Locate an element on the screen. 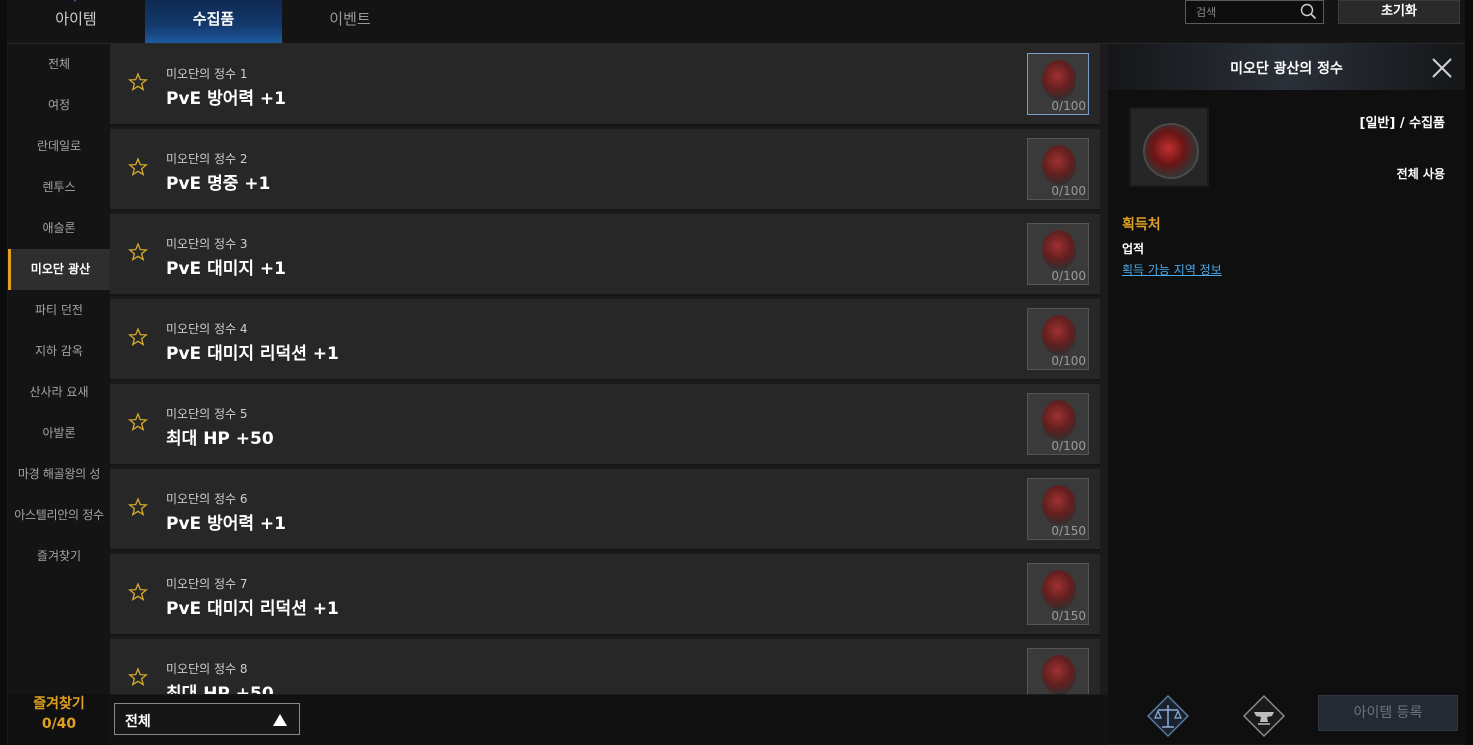  source-heading: 획득처 is located at coordinates (1141, 225).